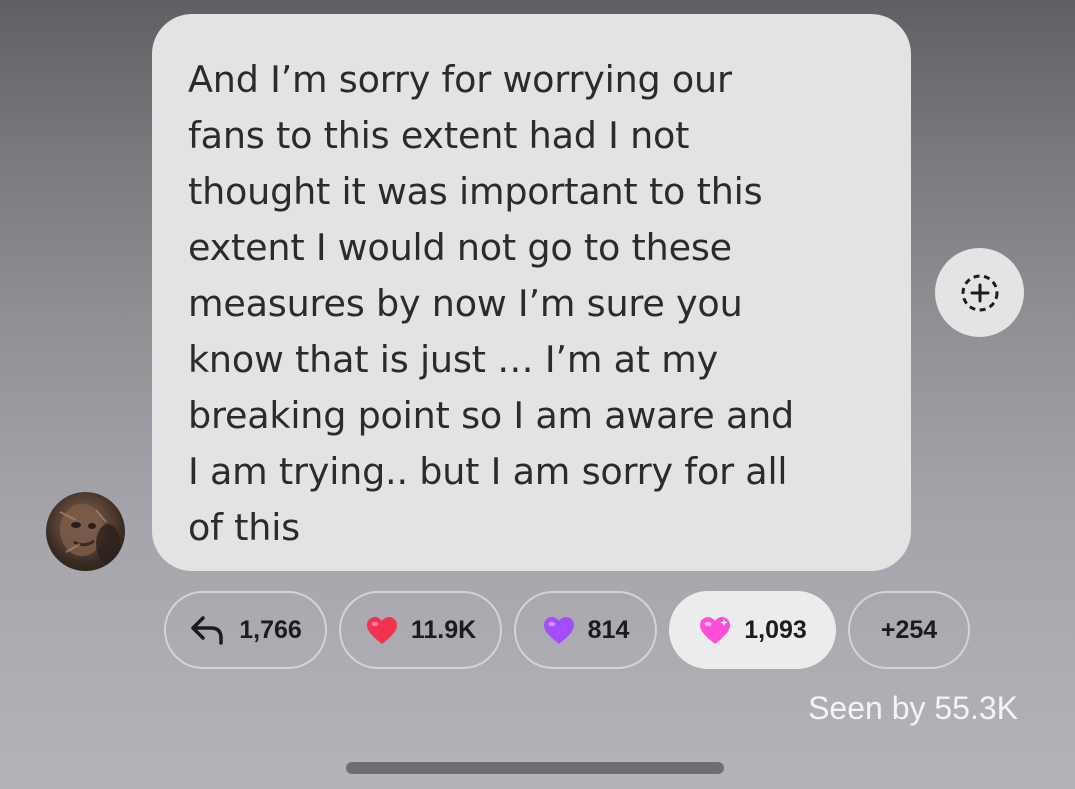 Image resolution: width=1075 pixels, height=789 pixels. I want to click on purple-heart-count: 814, so click(608, 629).